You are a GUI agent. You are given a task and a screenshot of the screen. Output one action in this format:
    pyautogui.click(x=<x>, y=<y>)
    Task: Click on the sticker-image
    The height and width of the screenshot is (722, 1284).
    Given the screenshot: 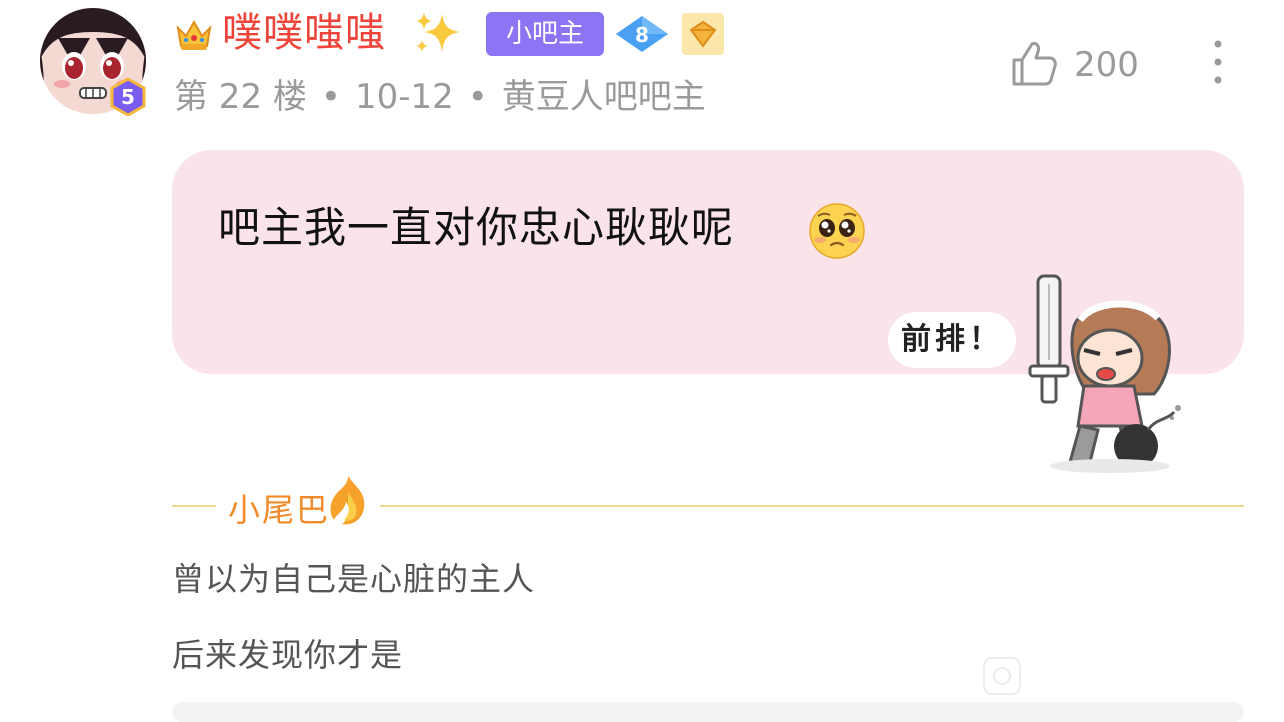 What is the action you would take?
    pyautogui.click(x=1044, y=375)
    